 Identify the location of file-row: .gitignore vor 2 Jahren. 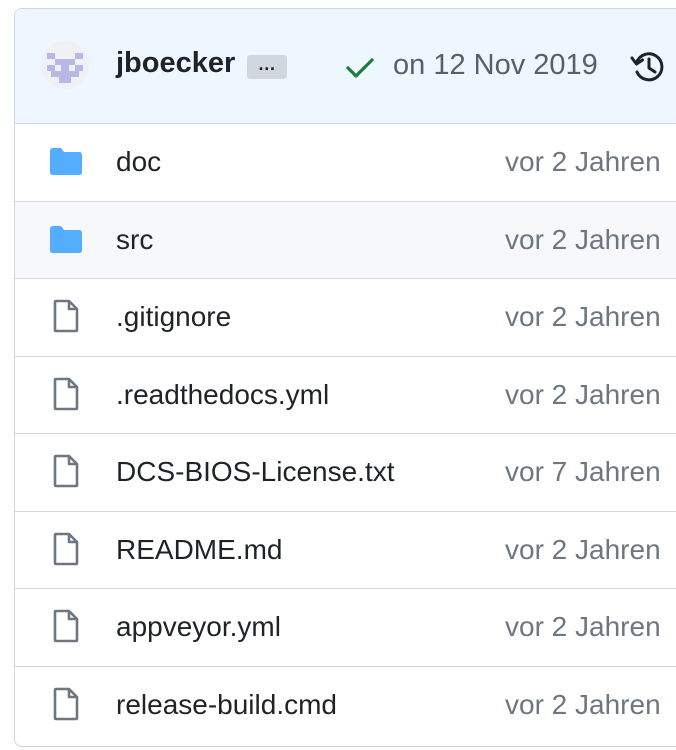
(345, 318).